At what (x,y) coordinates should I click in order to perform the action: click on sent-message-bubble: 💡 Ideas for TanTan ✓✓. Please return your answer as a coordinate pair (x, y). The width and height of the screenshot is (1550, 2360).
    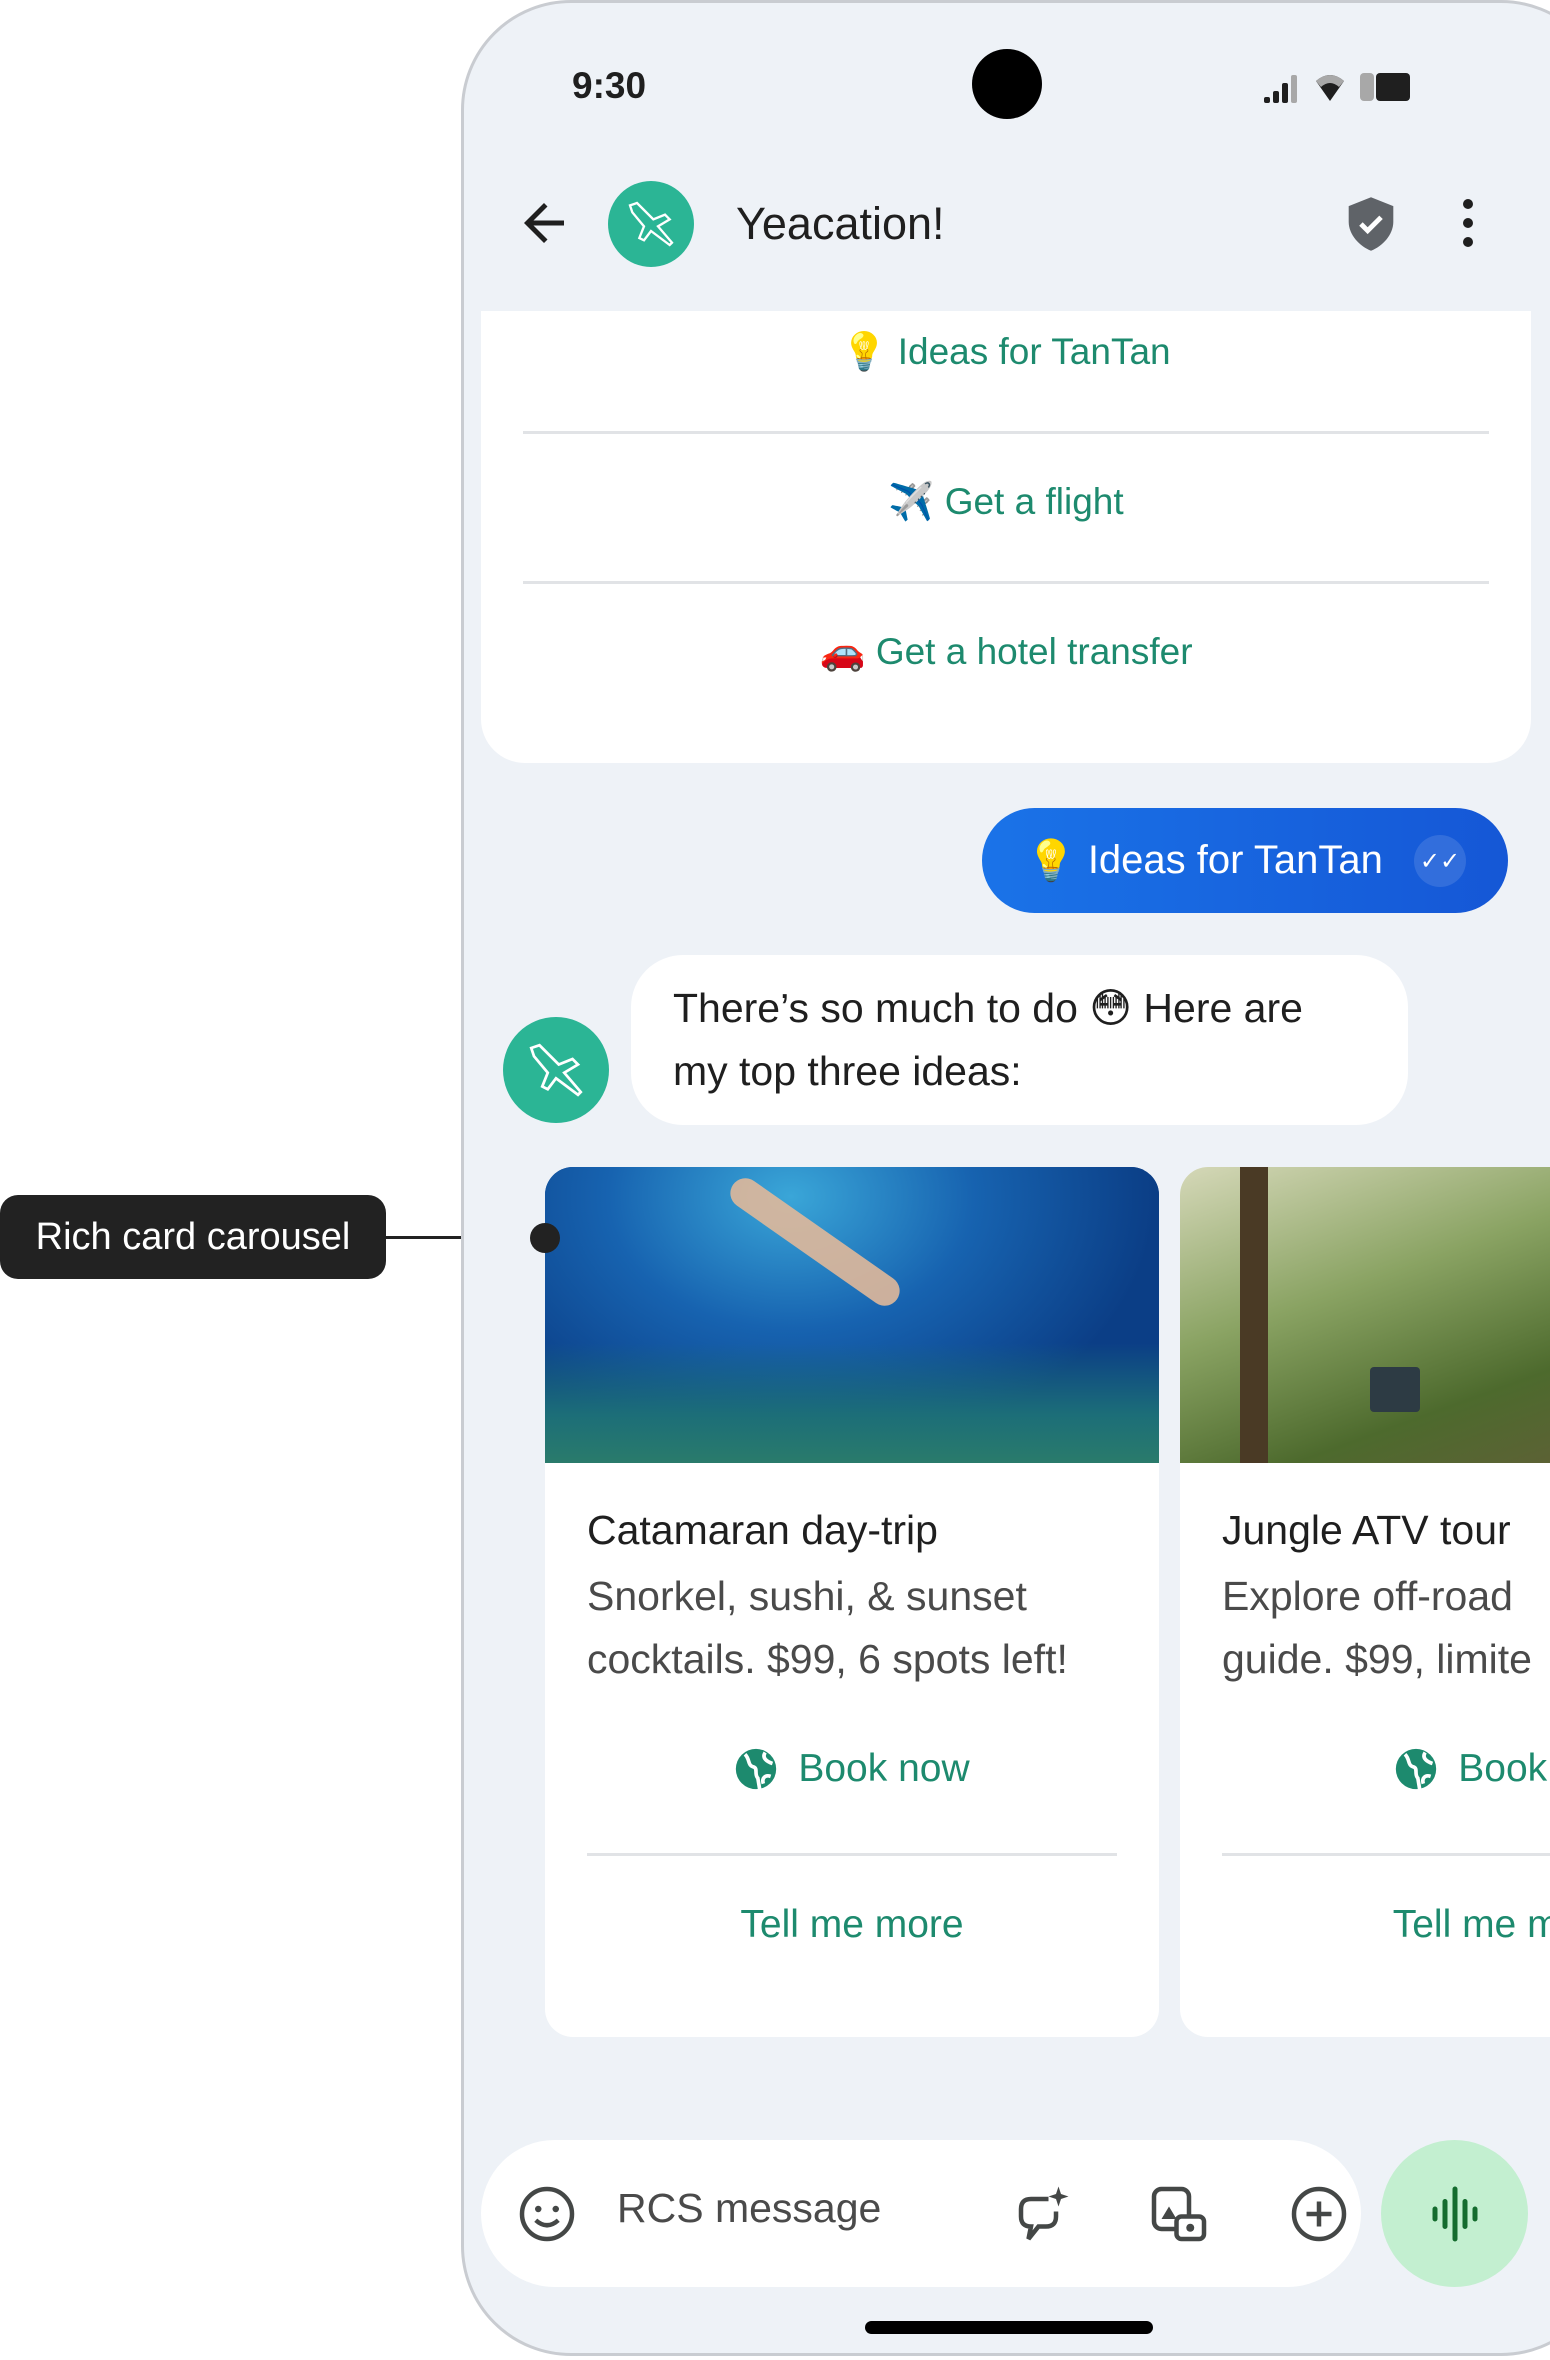
    Looking at the image, I should click on (1245, 860).